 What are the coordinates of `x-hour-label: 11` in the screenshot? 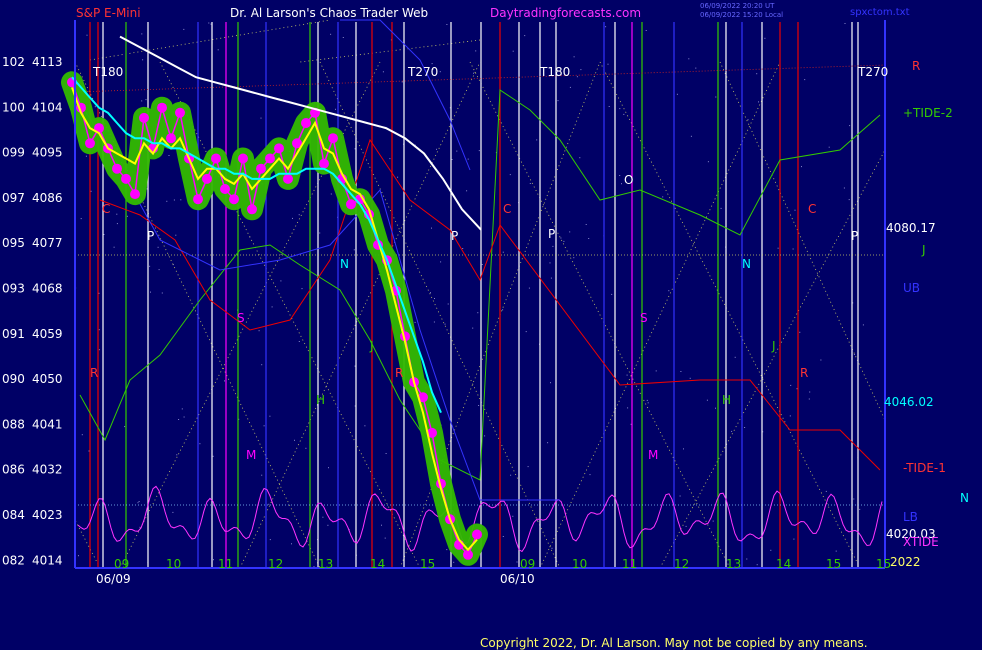 It's located at (629, 564).